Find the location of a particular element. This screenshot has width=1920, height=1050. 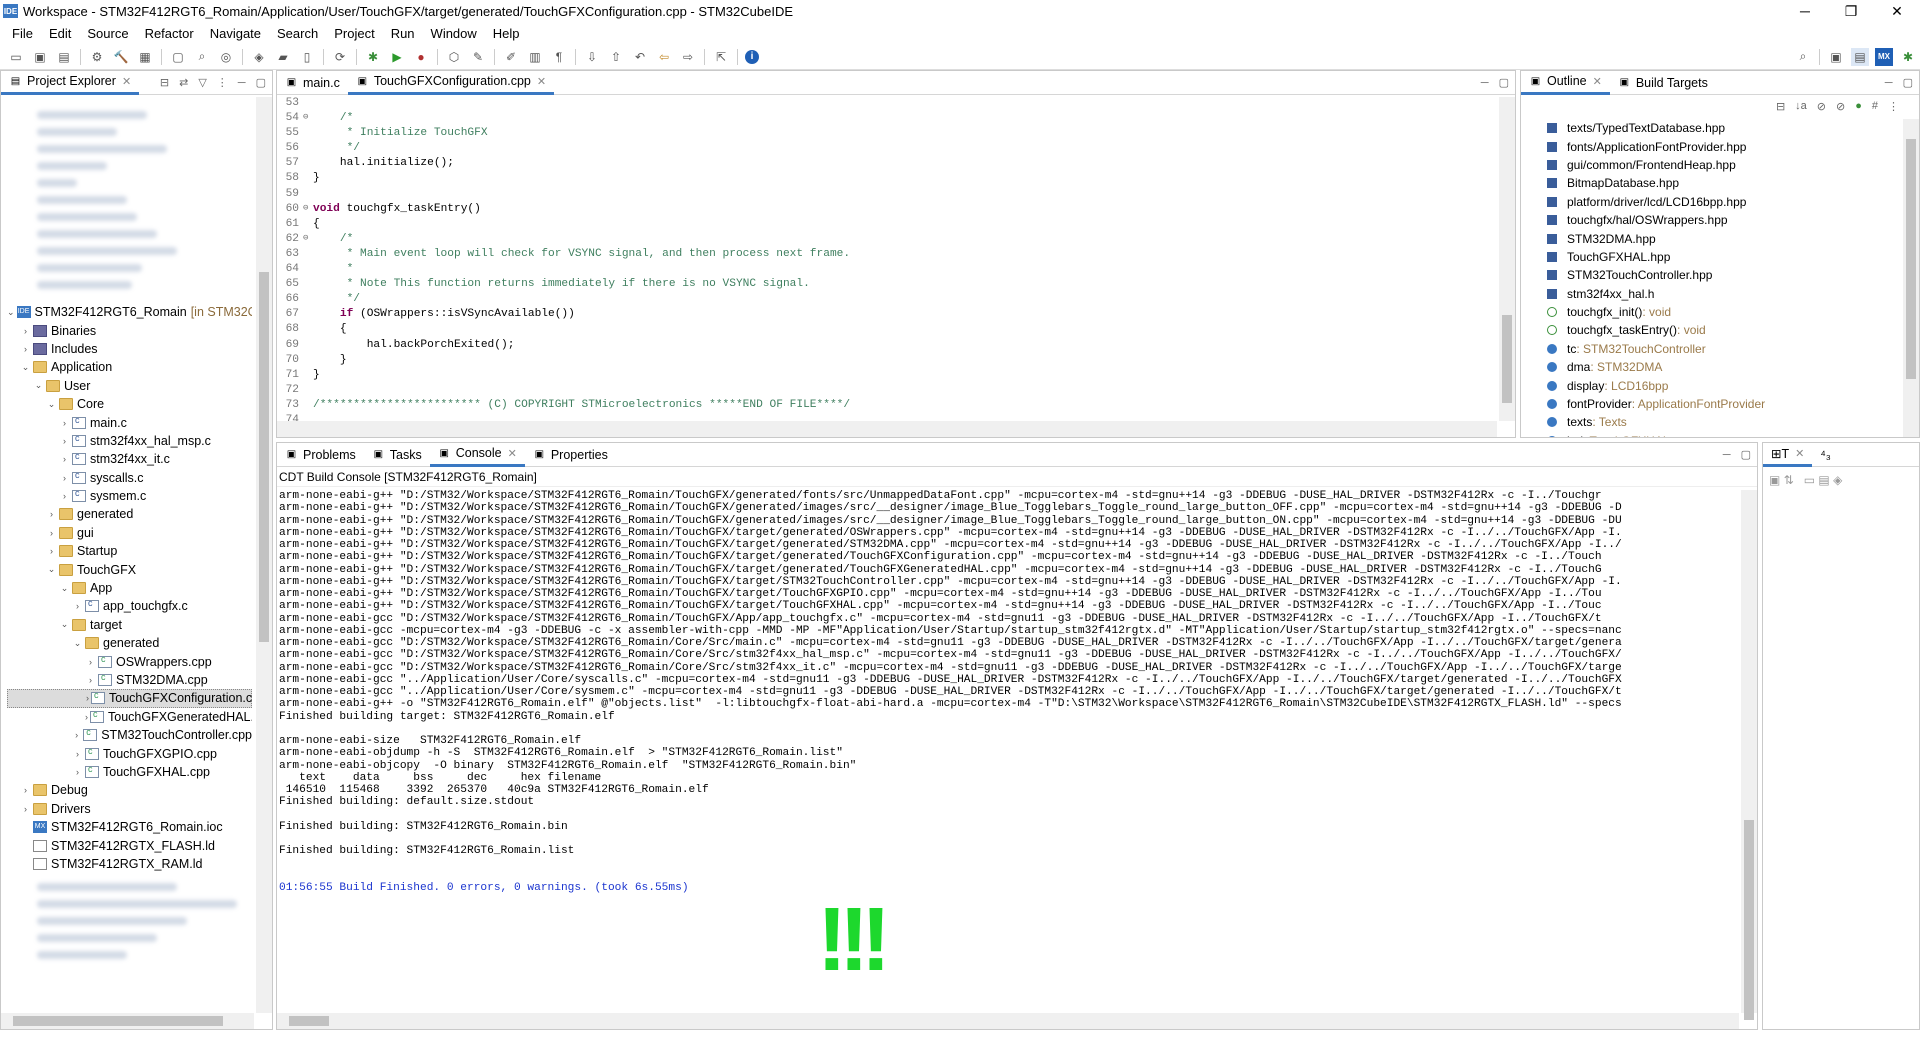

view-menu-icon: ⋮ is located at coordinates (222, 82).